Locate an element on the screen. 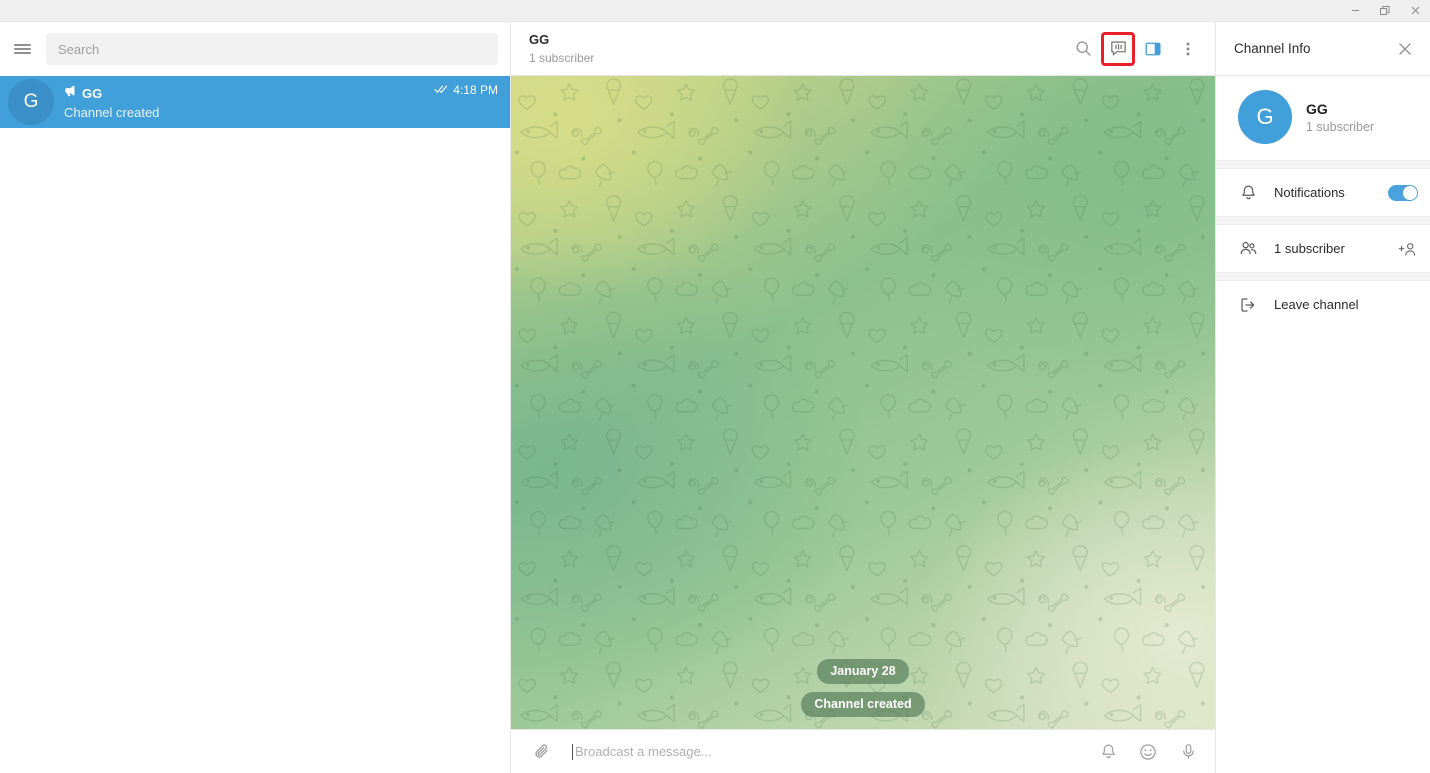  chat-item-top-row: GG is located at coordinates (244, 93).